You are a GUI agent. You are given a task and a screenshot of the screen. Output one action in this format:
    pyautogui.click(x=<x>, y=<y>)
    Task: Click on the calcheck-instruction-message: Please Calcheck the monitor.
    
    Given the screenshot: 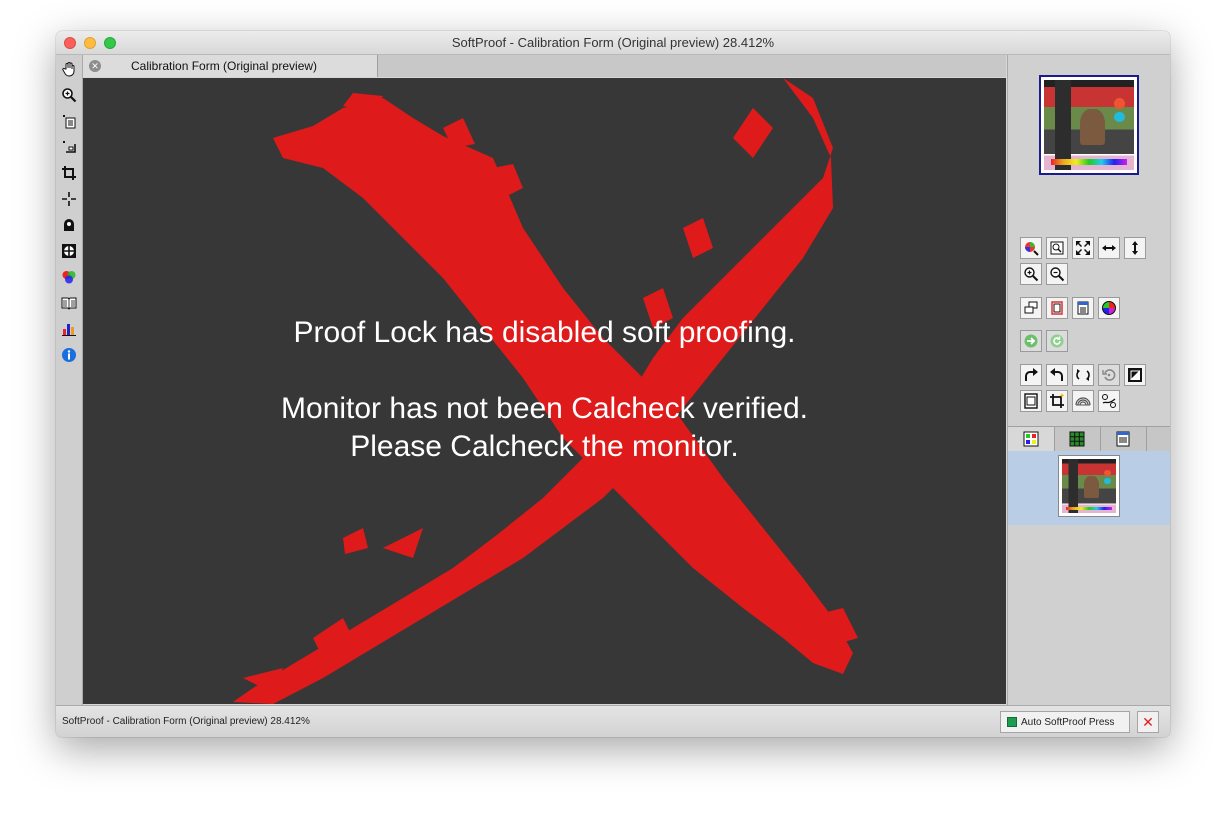 What is the action you would take?
    pyautogui.click(x=544, y=446)
    